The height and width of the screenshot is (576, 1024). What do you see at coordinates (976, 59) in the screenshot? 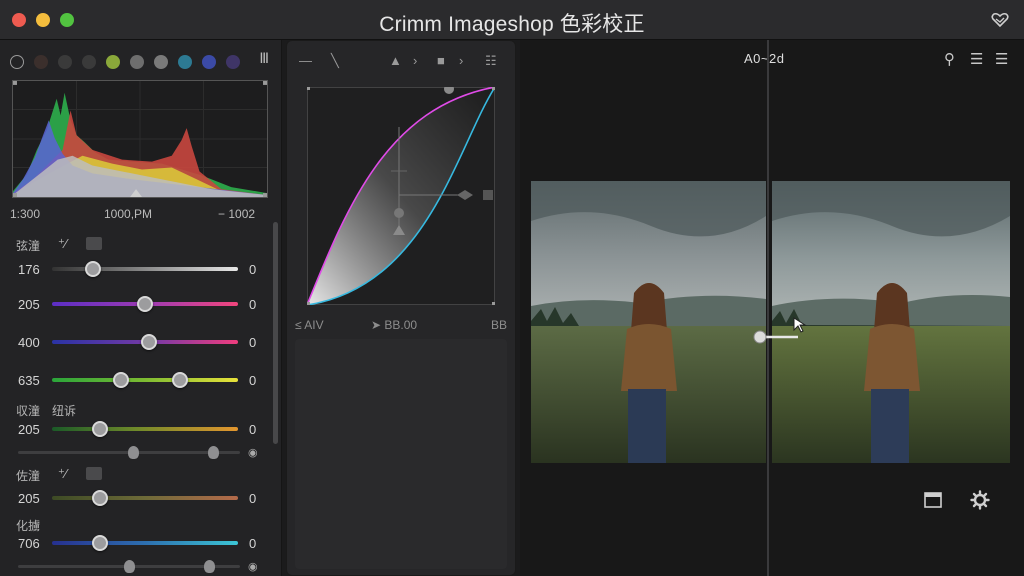
I see `list-icon: ☰` at bounding box center [976, 59].